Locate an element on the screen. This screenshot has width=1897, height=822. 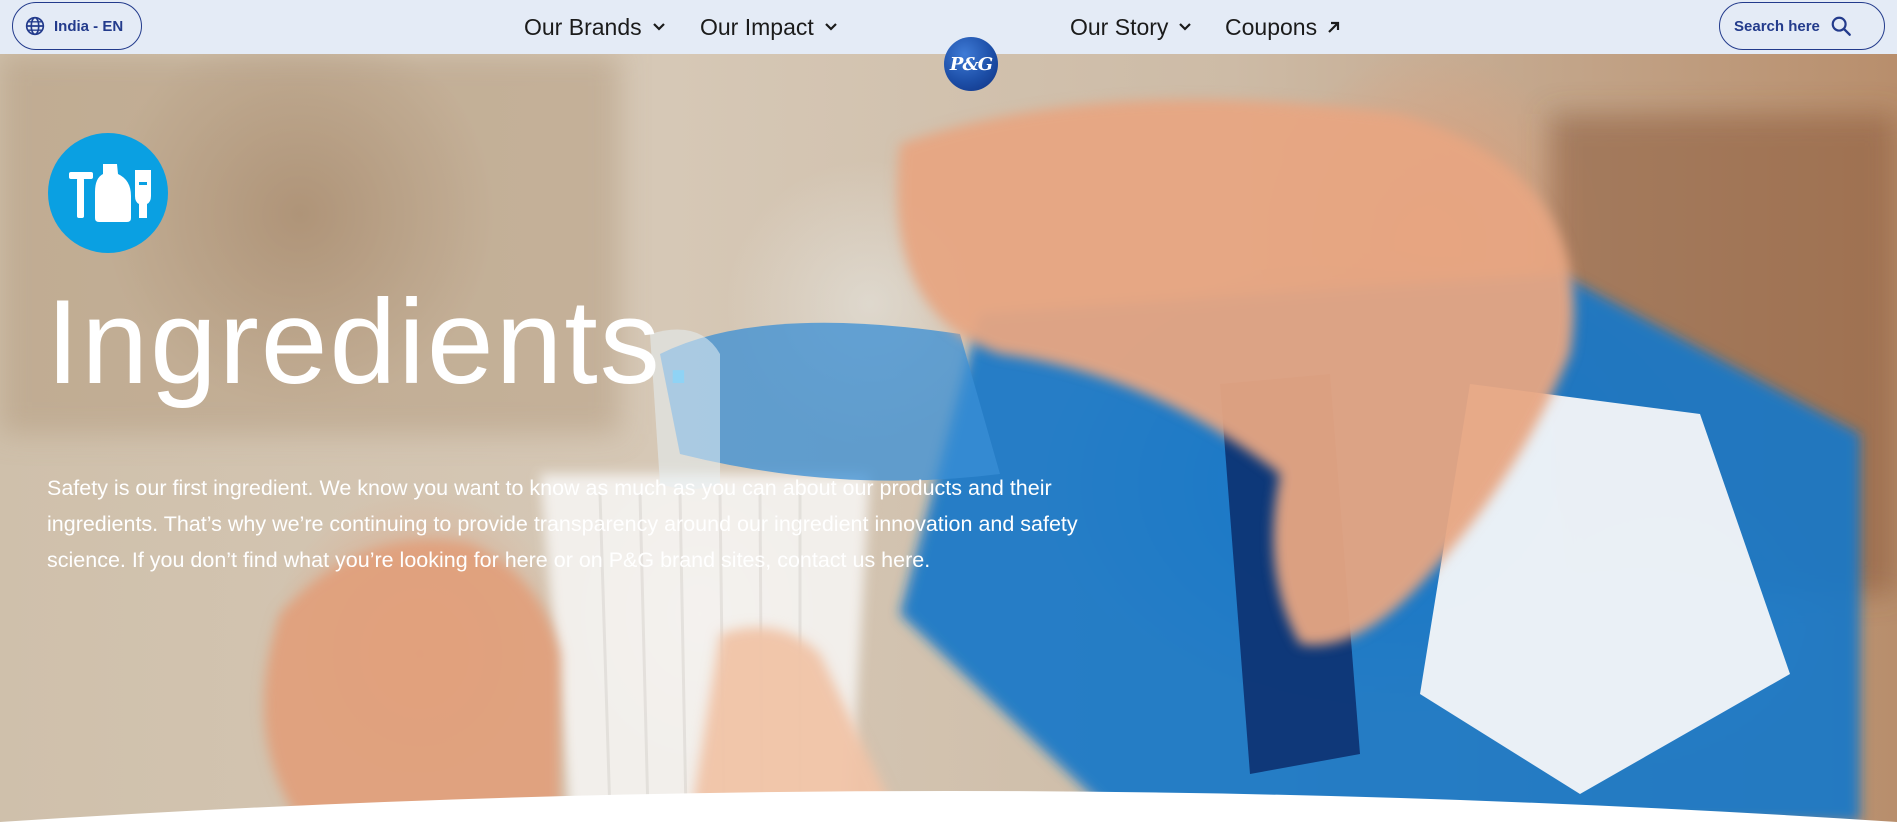
nav-our-story: Our Story is located at coordinates (1131, 27).